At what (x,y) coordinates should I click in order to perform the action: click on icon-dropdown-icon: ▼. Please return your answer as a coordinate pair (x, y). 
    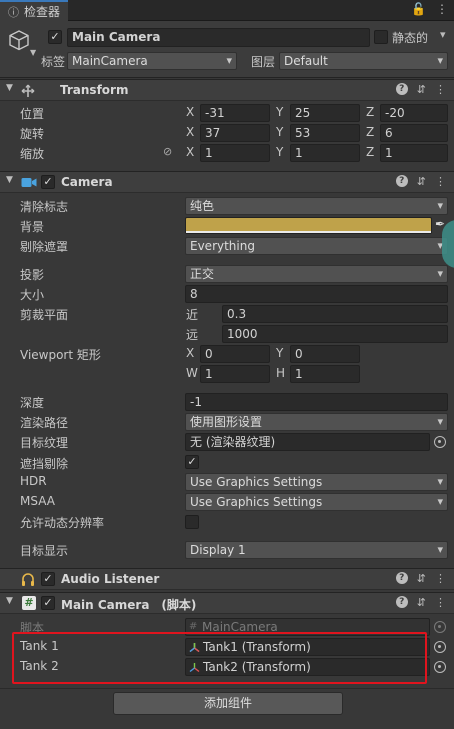
    Looking at the image, I should click on (33, 52).